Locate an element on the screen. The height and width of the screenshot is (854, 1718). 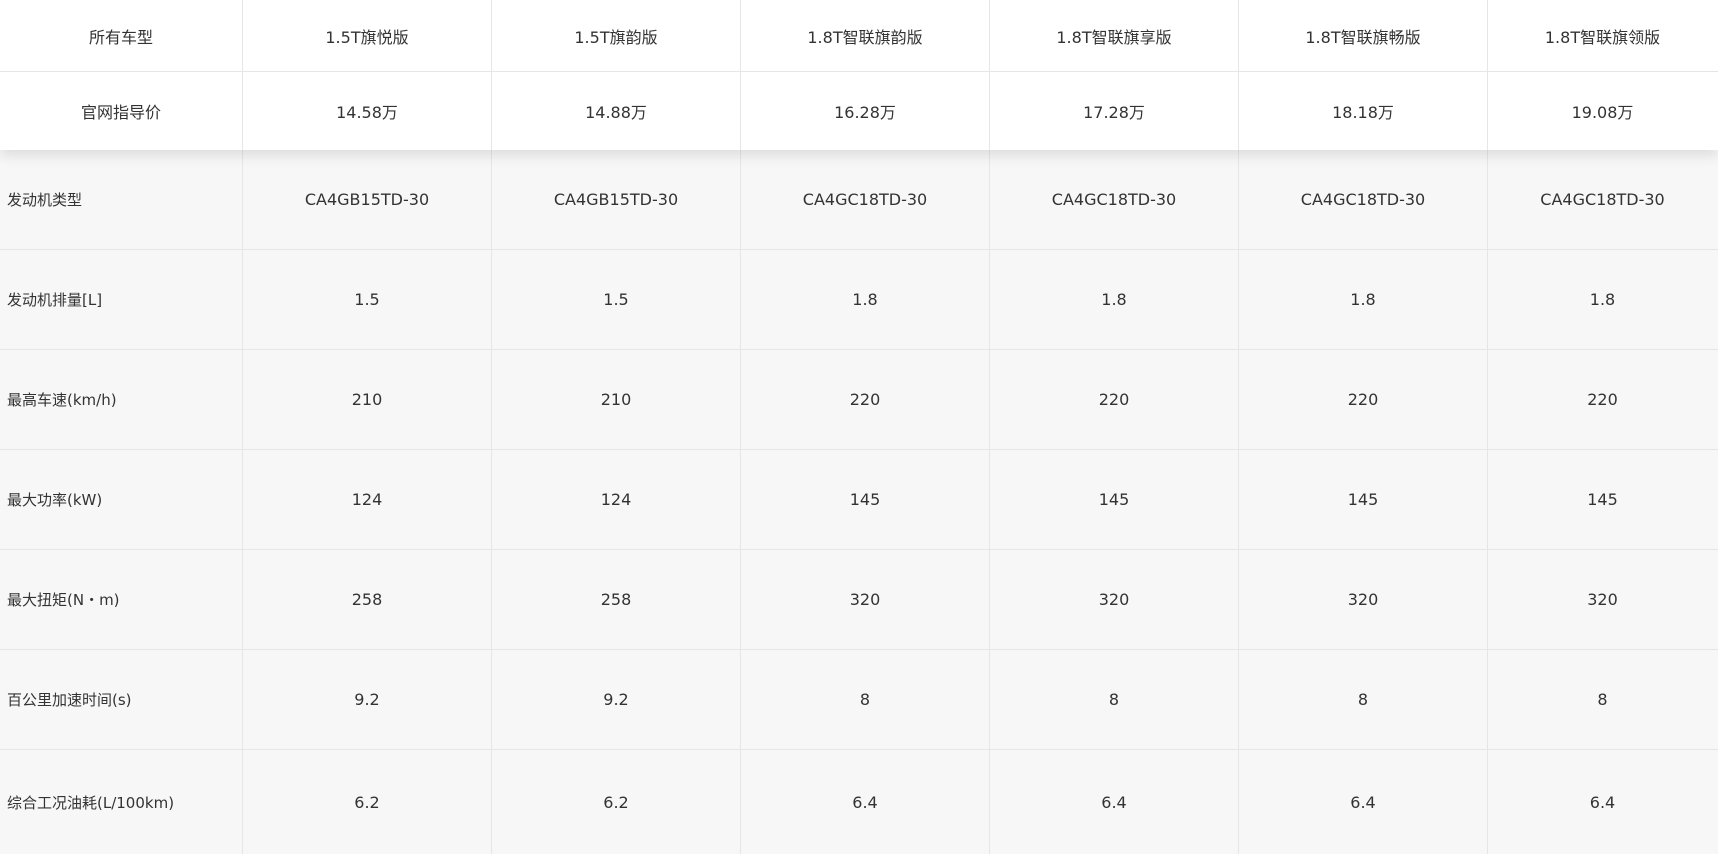
model-name: 1.8T智联旗享版 is located at coordinates (1114, 35).